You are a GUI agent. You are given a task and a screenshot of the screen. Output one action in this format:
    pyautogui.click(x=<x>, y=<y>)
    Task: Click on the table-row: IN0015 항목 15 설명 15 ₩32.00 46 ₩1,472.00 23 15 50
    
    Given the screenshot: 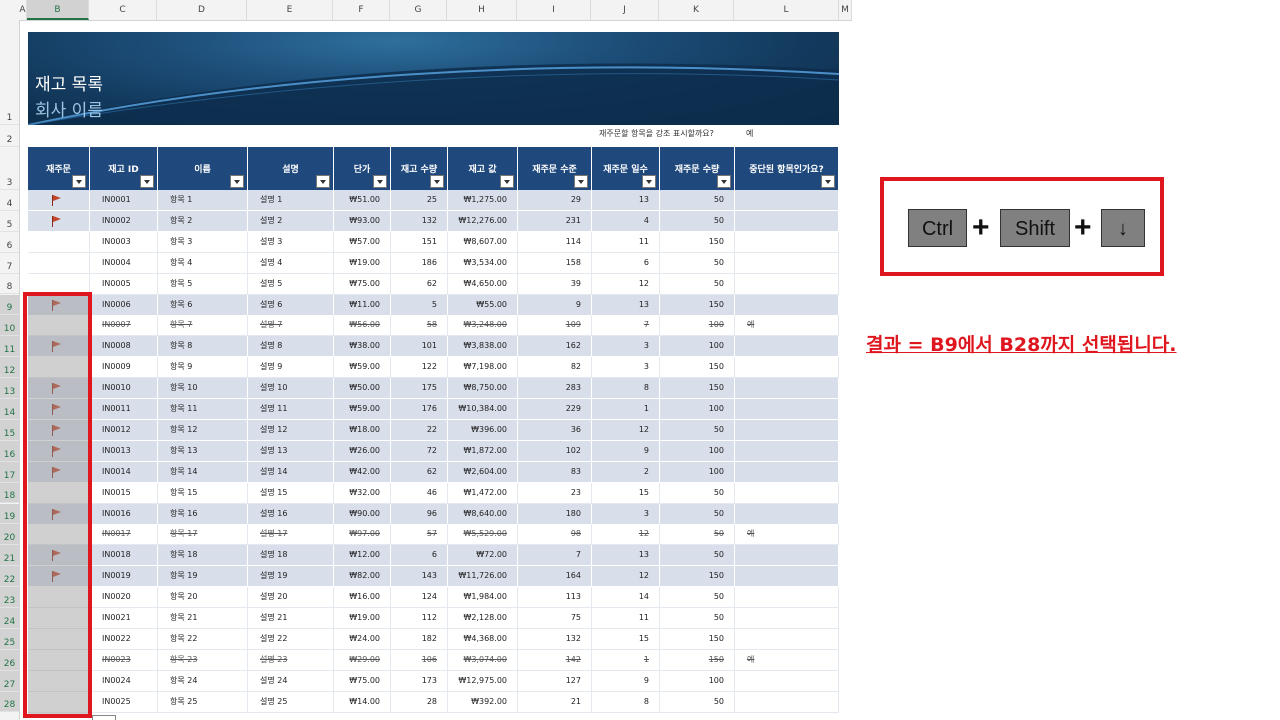 What is the action you would take?
    pyautogui.click(x=433, y=493)
    